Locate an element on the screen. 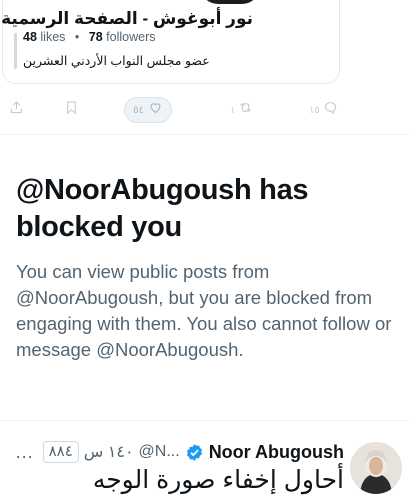 This screenshot has width=410, height=500. bookmark-icon is located at coordinates (71, 110).